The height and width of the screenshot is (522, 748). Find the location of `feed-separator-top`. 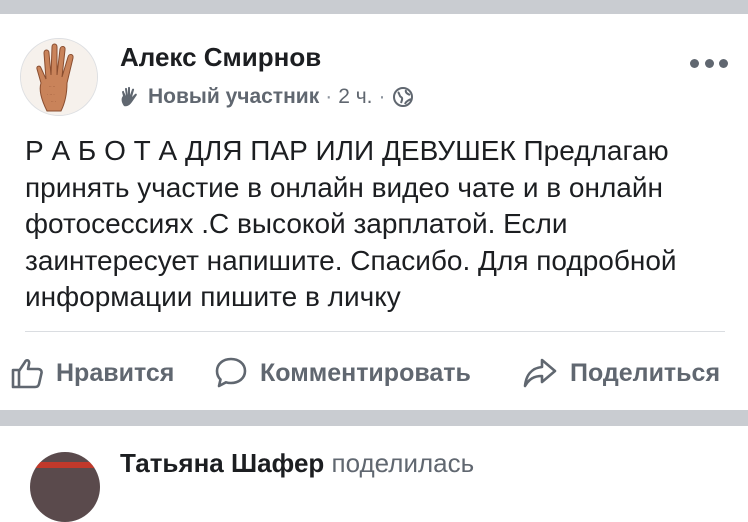

feed-separator-top is located at coordinates (374, 7).